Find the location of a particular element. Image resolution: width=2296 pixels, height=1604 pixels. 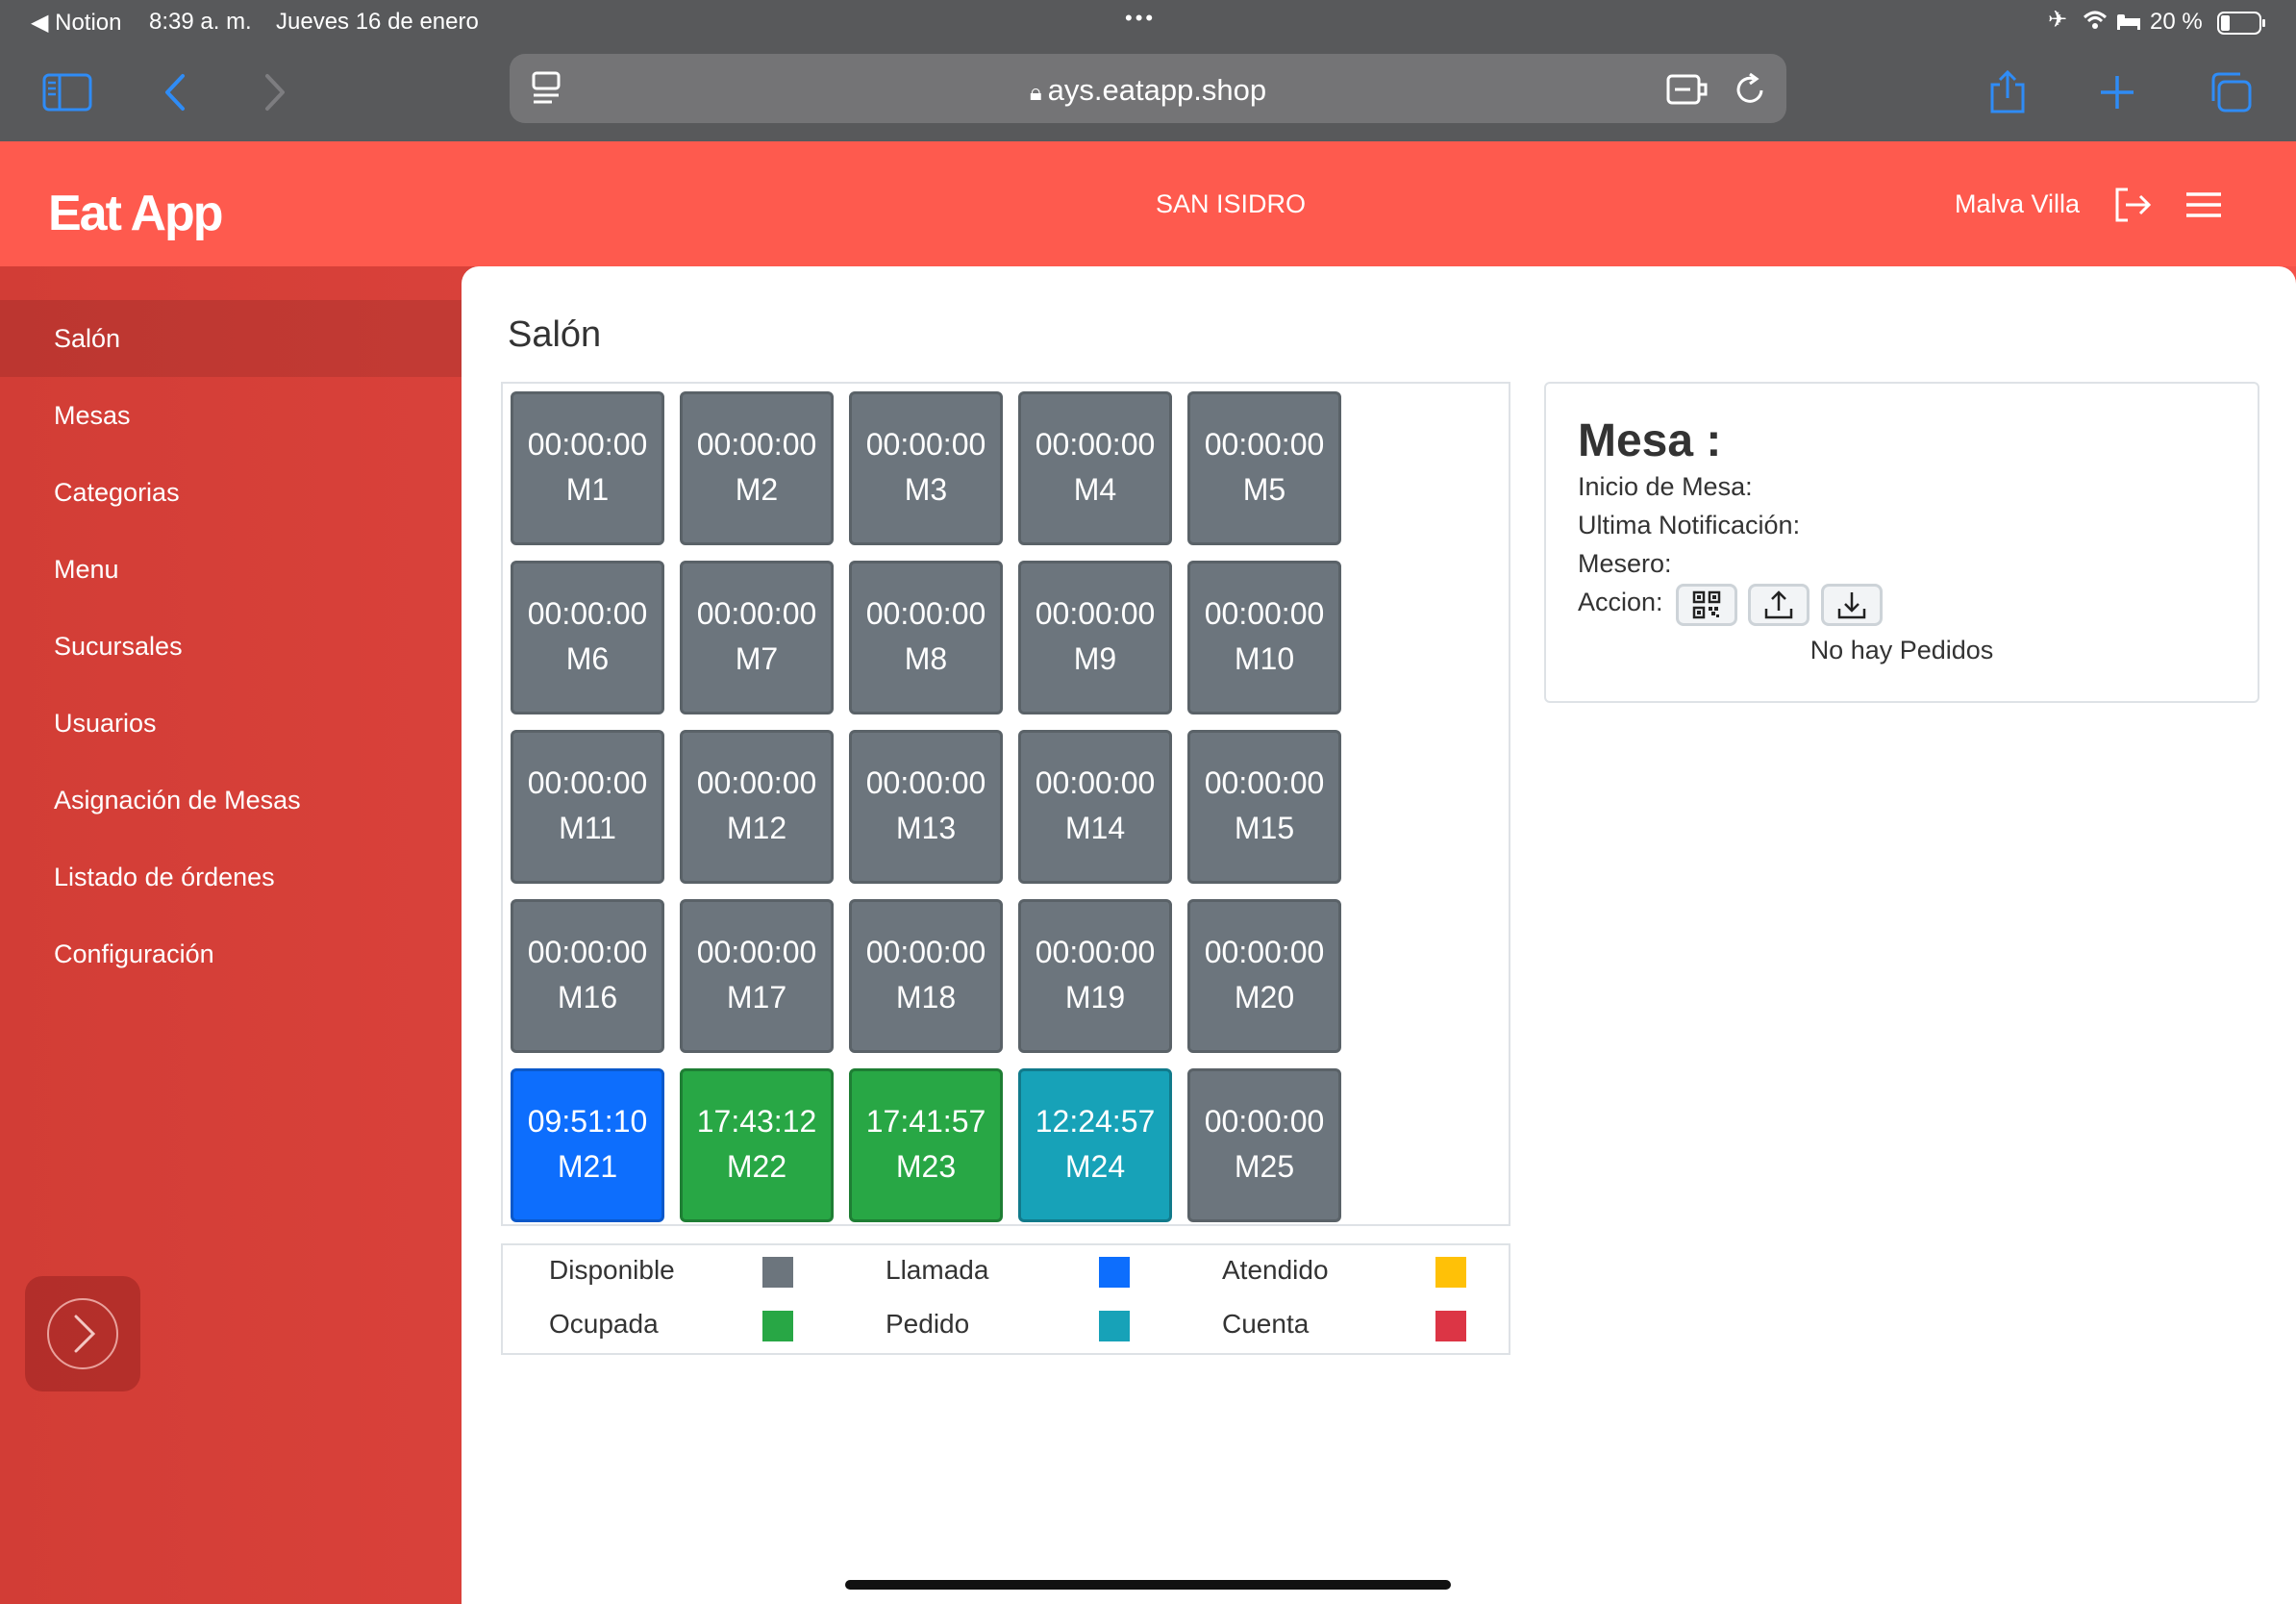

ultima-notificacion-label: Ultima Notificación: is located at coordinates (1689, 525).